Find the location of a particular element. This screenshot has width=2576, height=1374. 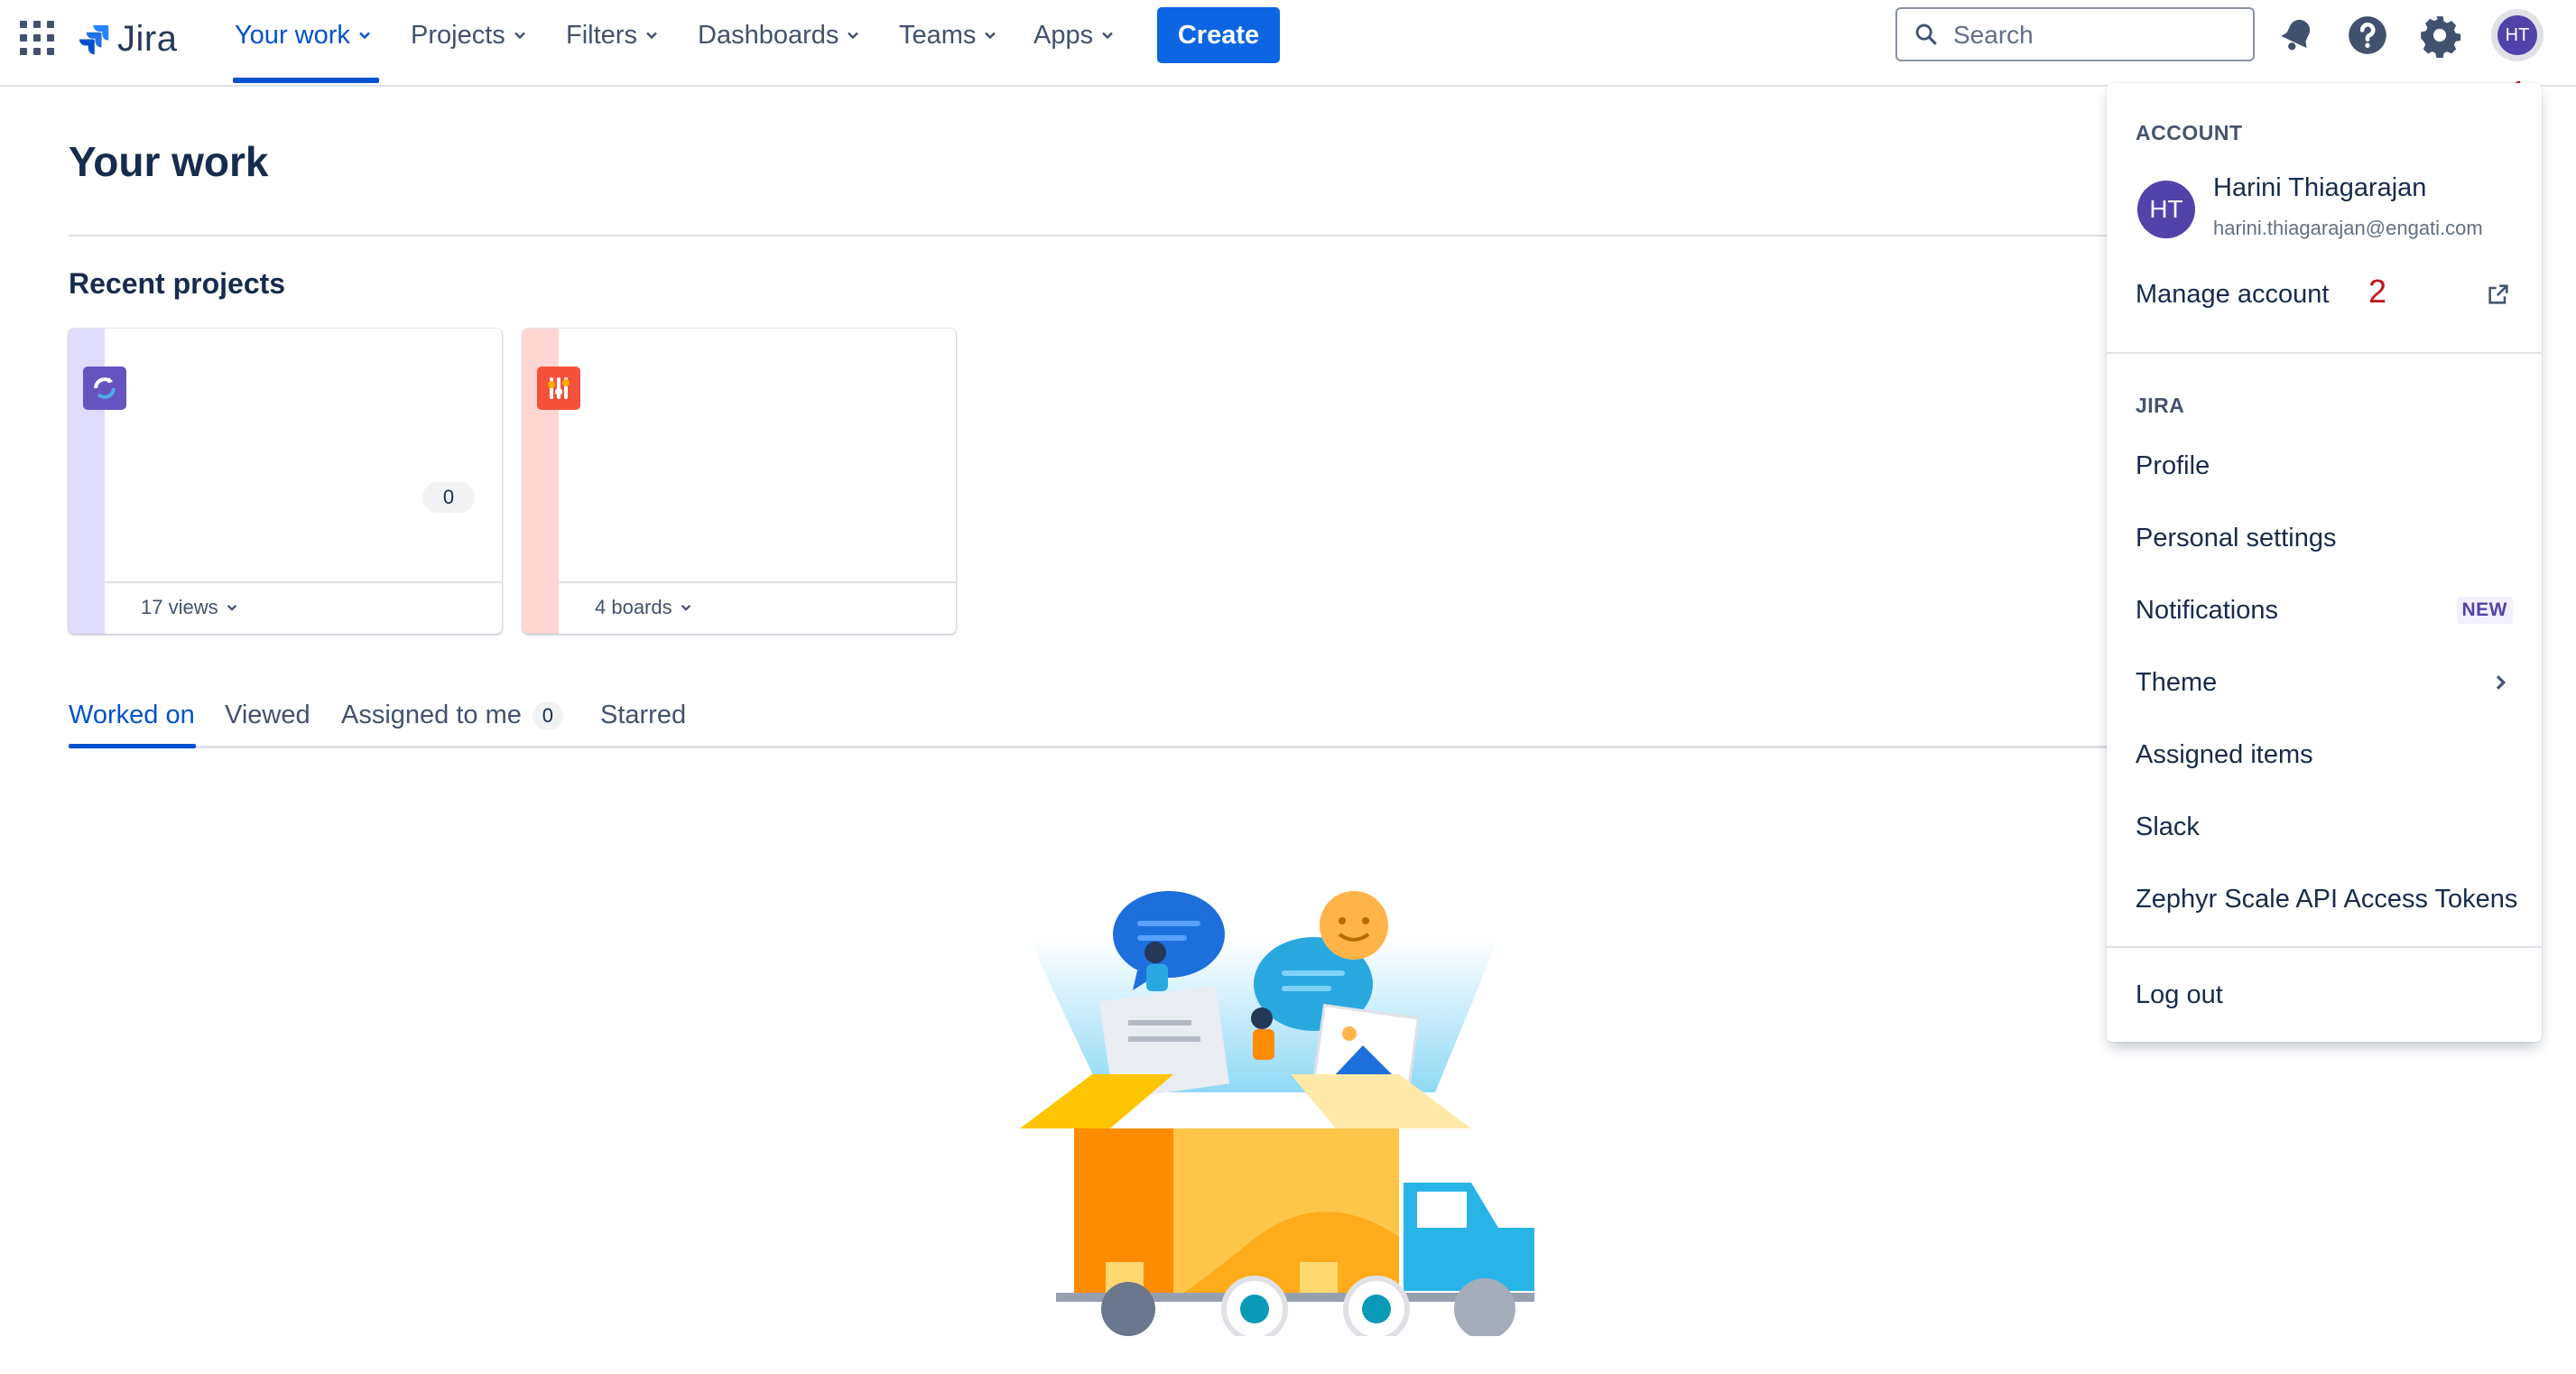

tab-assigned-to-me-label: Assigned to me is located at coordinates (431, 715).